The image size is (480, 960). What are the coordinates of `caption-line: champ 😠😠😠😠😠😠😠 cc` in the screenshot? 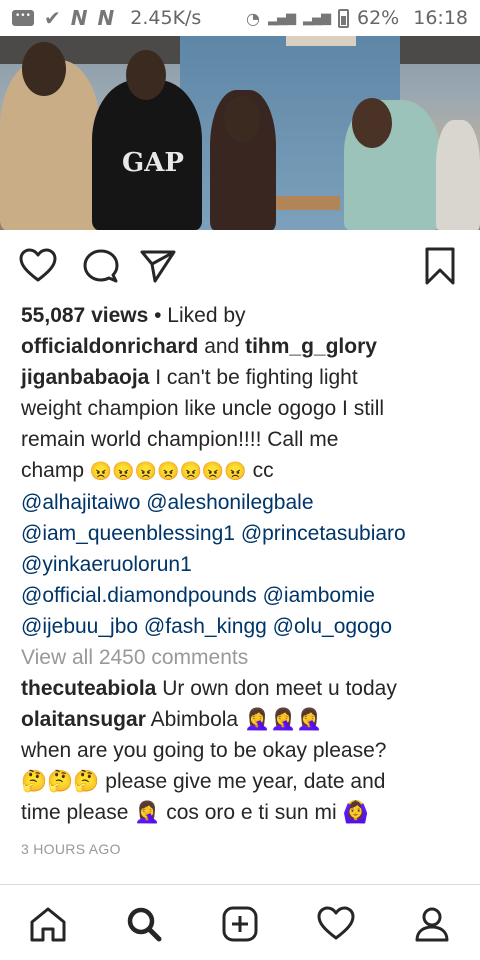 It's located at (244, 471).